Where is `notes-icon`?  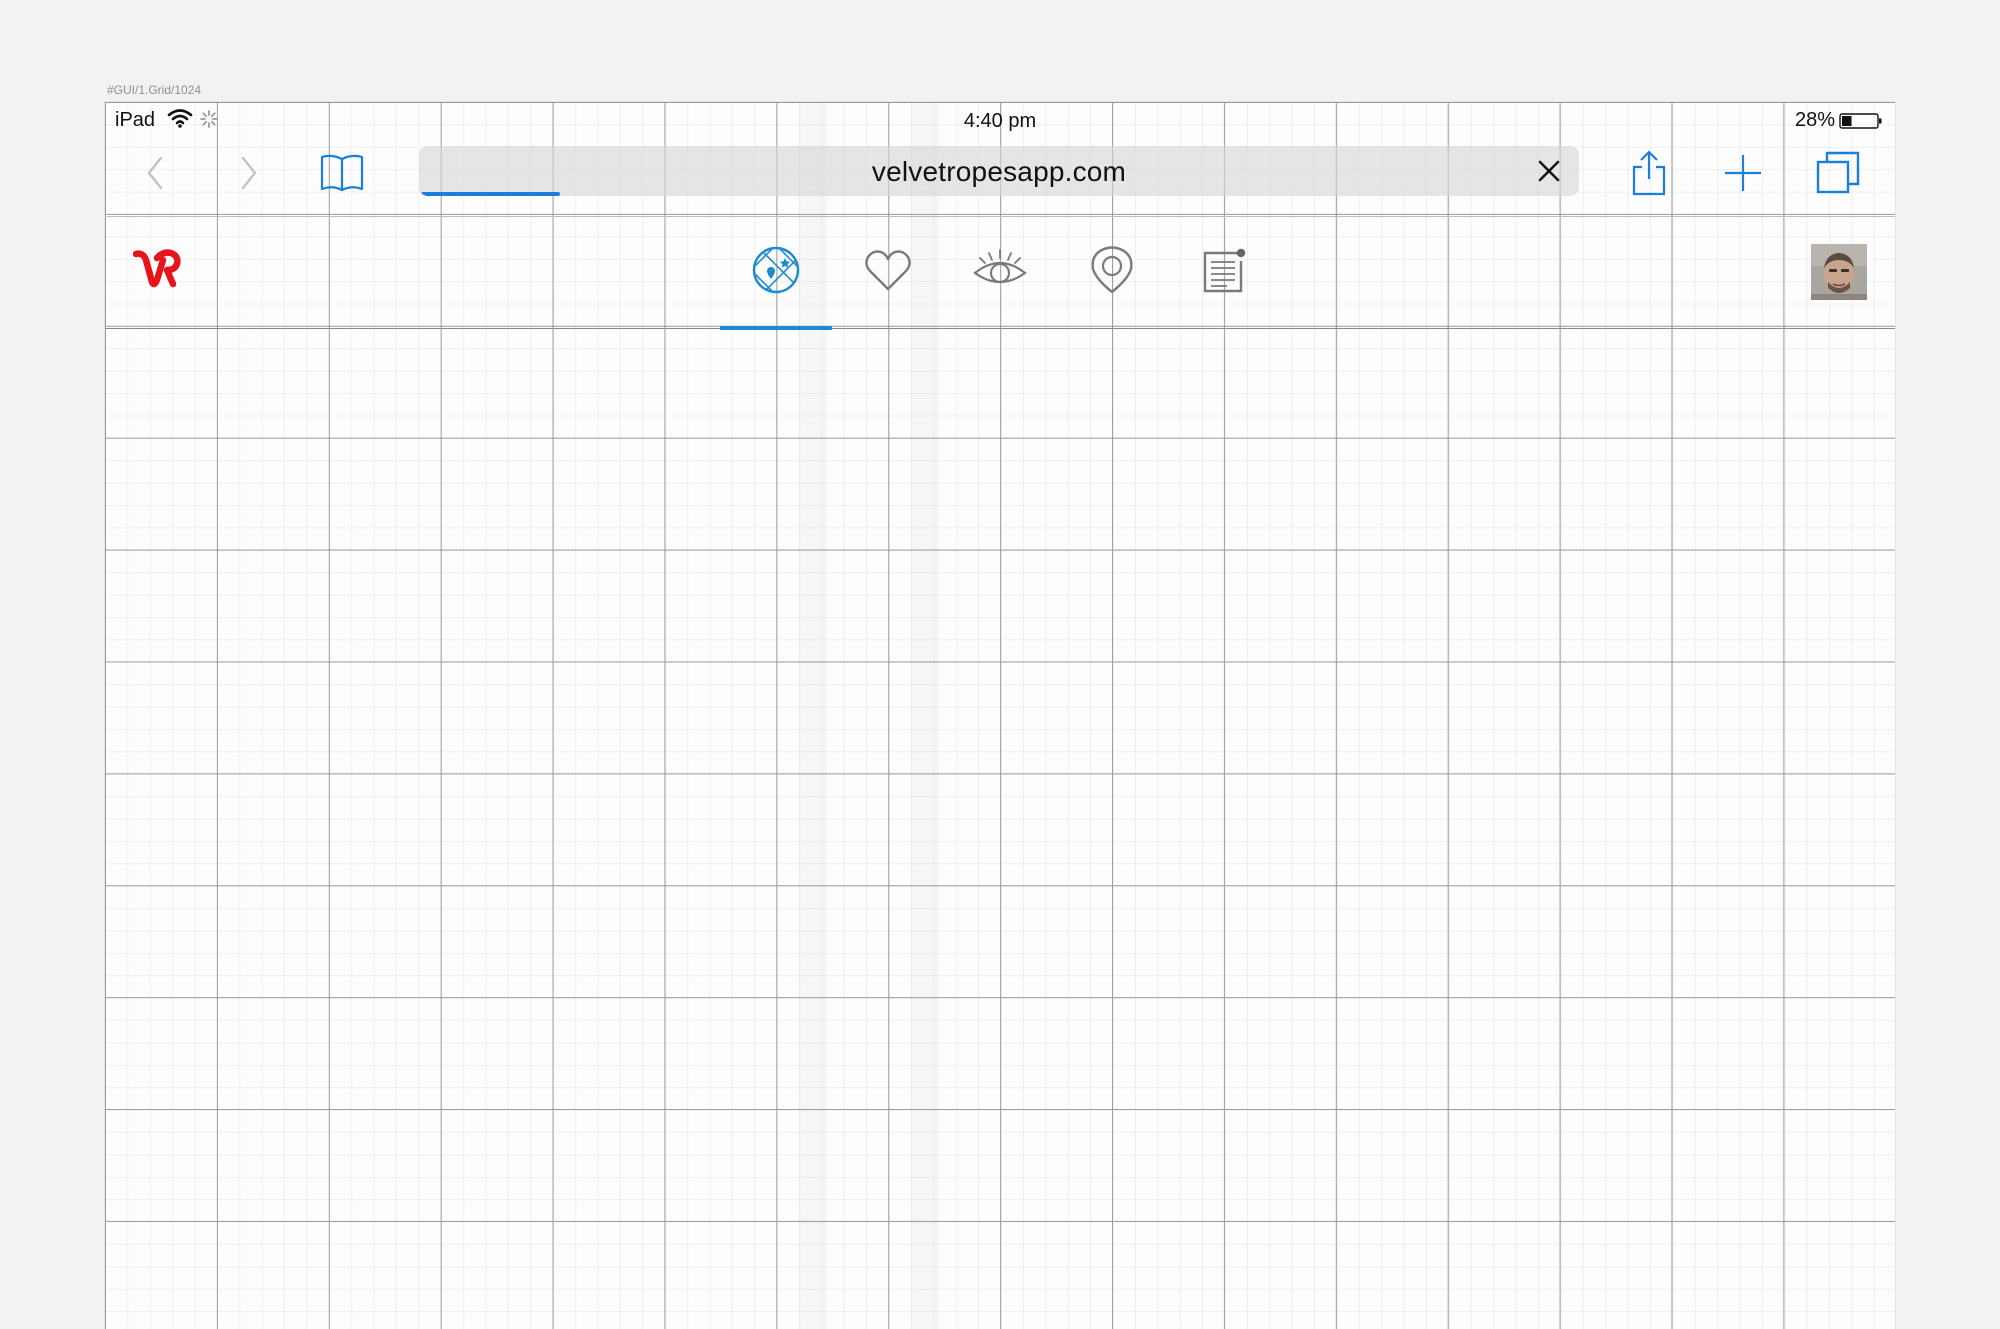
notes-icon is located at coordinates (1224, 272).